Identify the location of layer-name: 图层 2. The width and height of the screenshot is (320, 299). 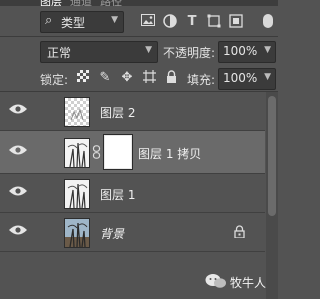
(117, 112).